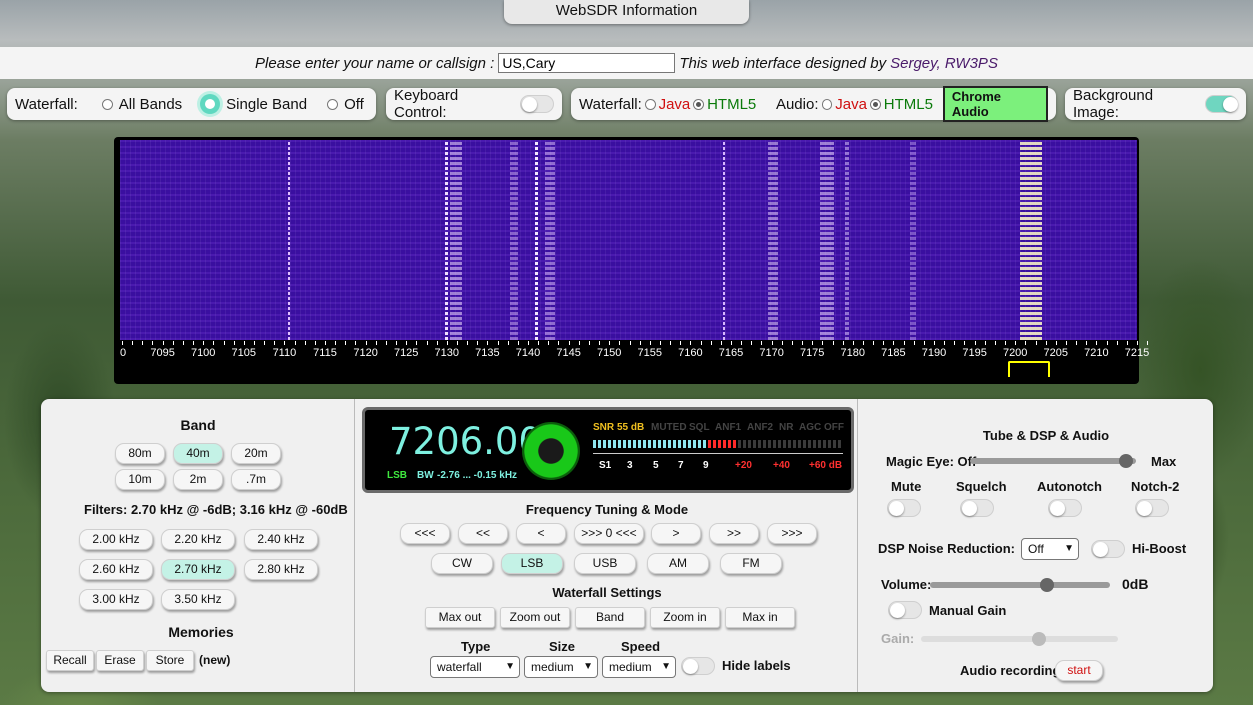 The width and height of the screenshot is (1253, 705). What do you see at coordinates (462, 563) in the screenshot?
I see `mode-cw-button: CW` at bounding box center [462, 563].